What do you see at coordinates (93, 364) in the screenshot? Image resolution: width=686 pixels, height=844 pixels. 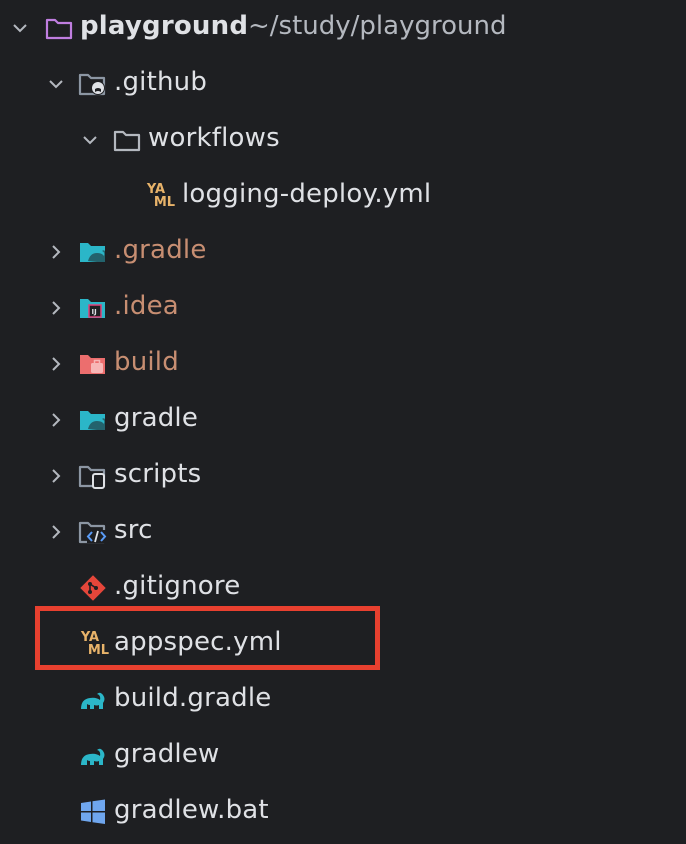 I see `build-folder-icon` at bounding box center [93, 364].